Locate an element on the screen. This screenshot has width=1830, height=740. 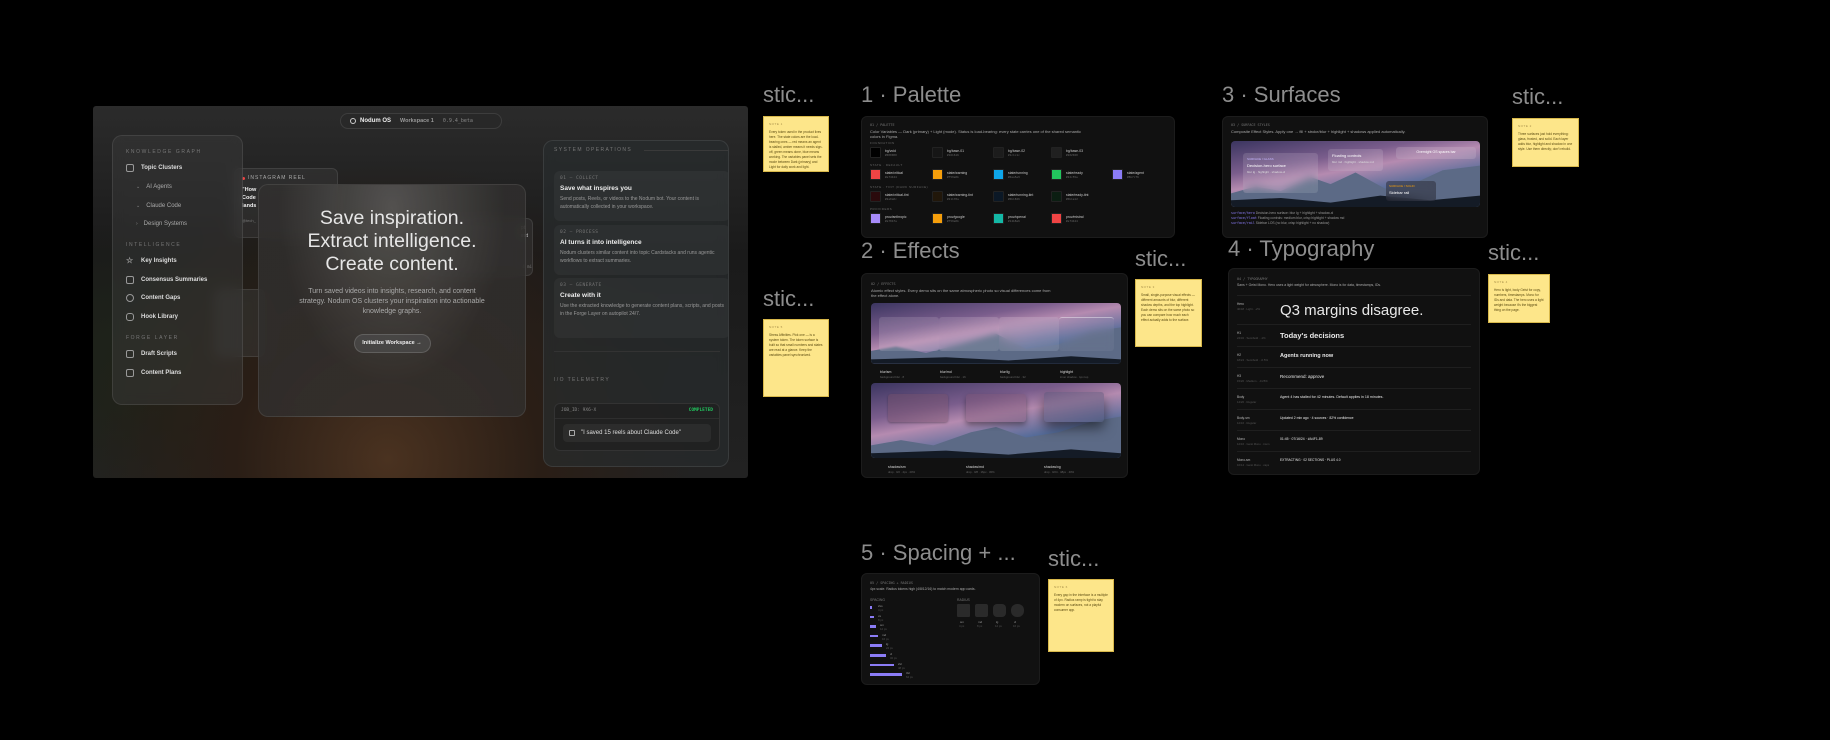
type-sample: Recommend: approve is located at coordinates (1302, 376).